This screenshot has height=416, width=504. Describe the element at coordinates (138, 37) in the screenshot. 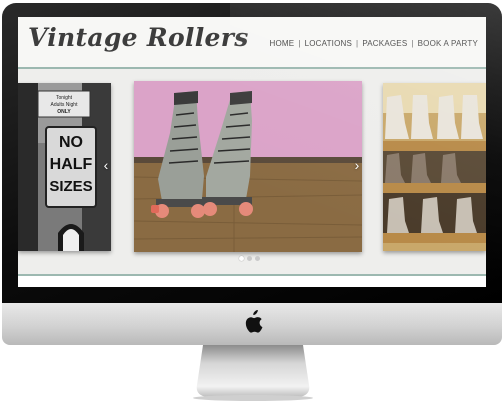

I see `site-logo: Vintage Rollers` at that location.